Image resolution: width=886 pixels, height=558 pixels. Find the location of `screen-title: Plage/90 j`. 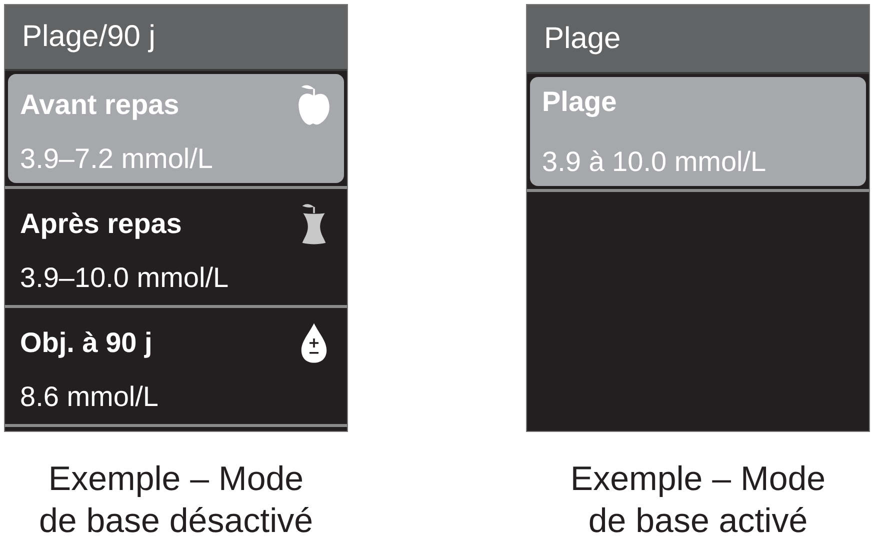

screen-title: Plage/90 j is located at coordinates (89, 37).